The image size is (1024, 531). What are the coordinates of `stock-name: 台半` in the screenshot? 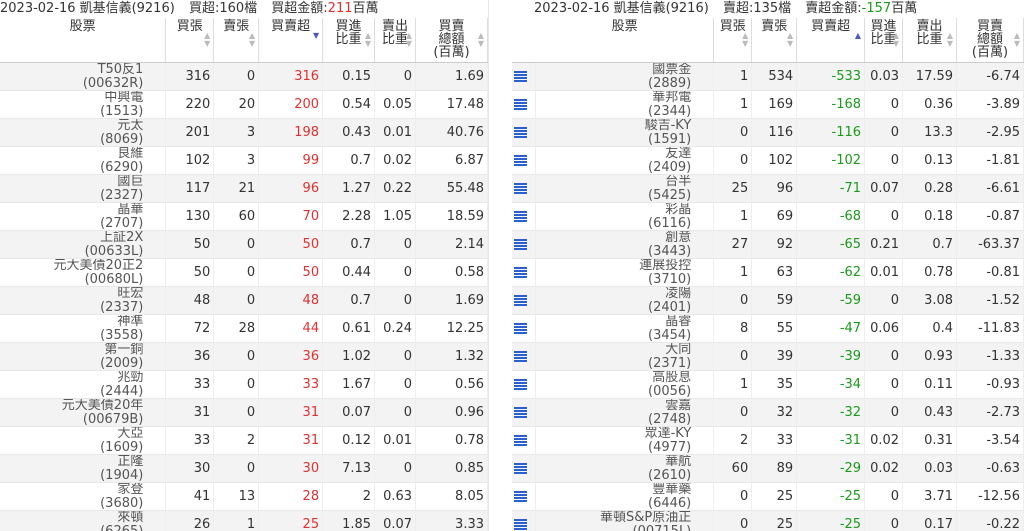 It's located at (615, 181).